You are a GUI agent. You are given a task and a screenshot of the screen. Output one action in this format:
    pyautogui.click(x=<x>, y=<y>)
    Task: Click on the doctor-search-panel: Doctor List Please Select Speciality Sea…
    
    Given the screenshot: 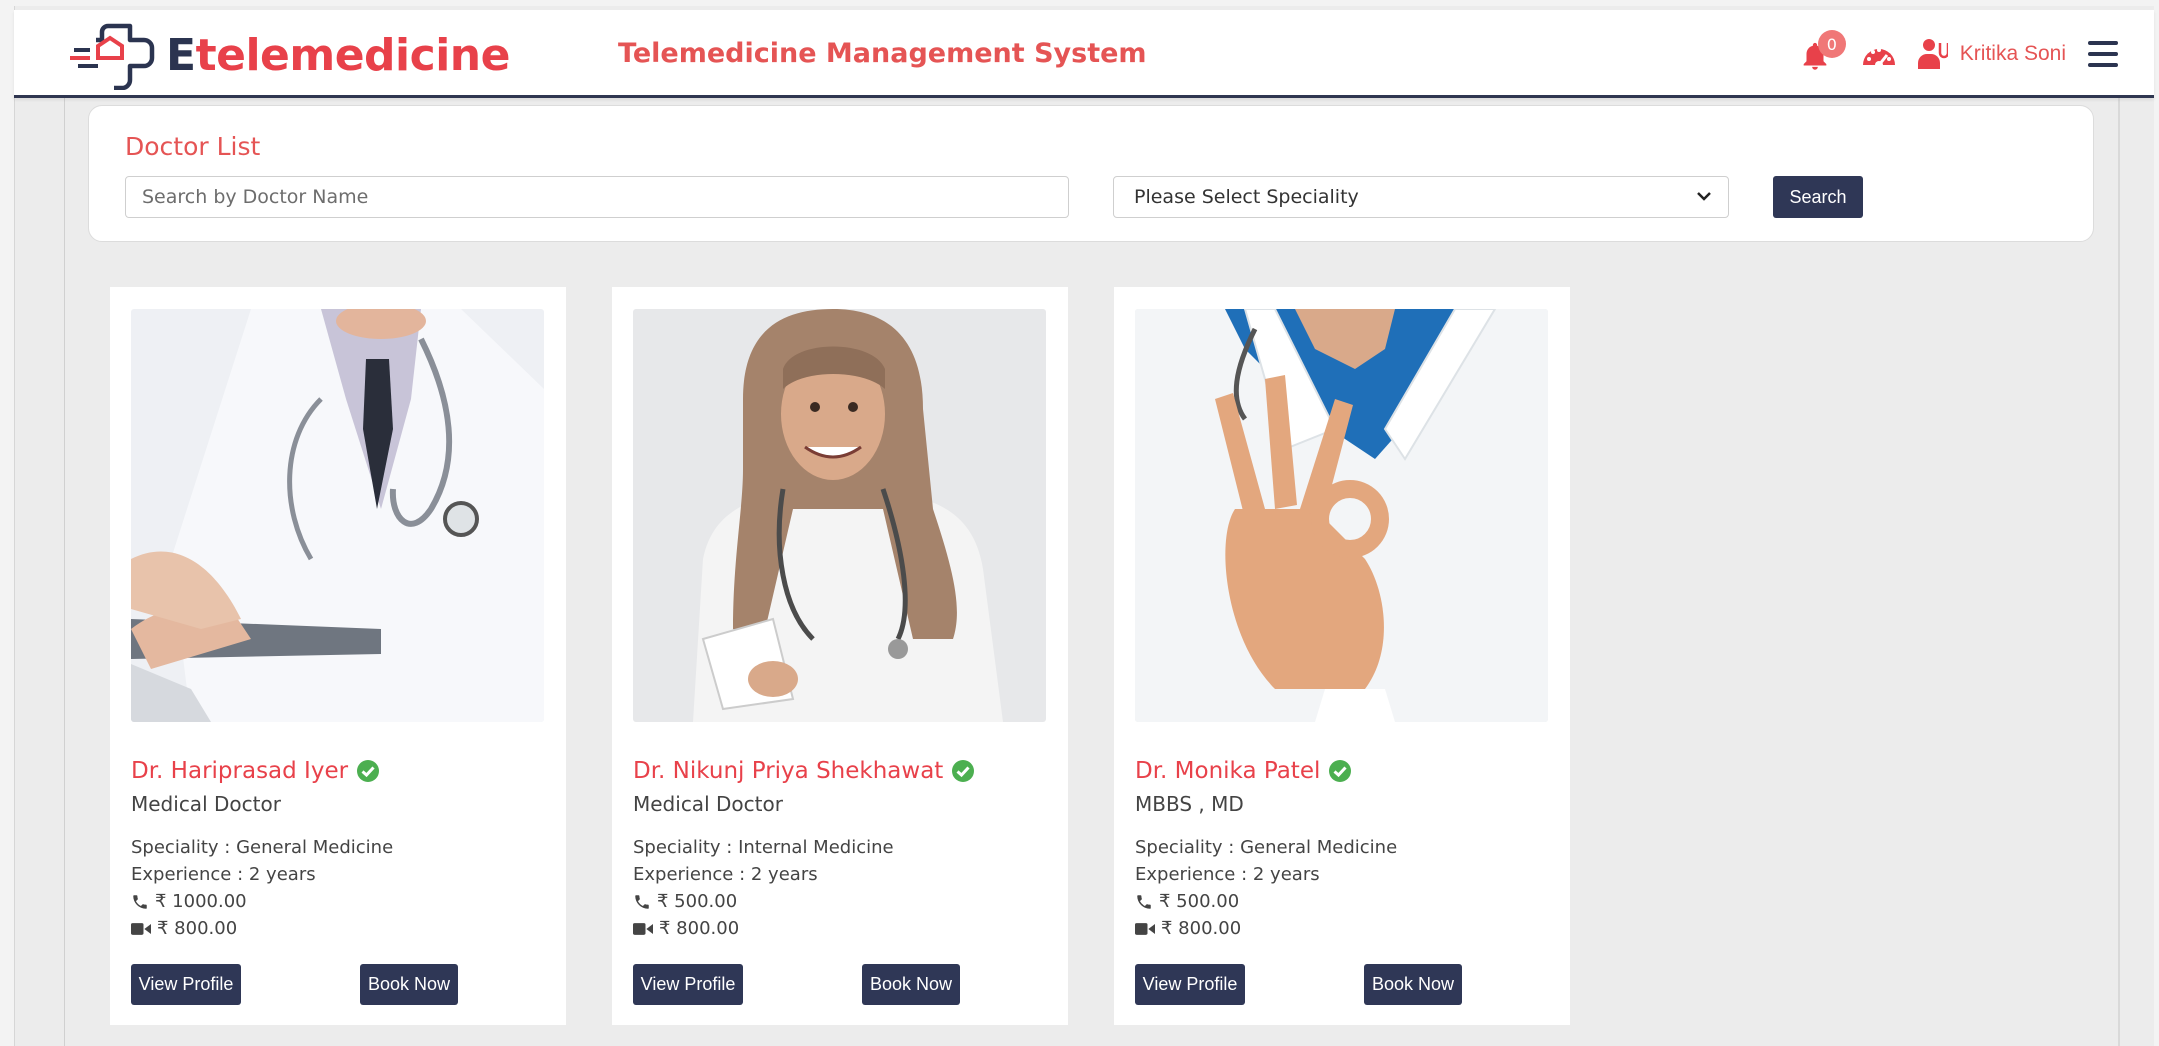 What is the action you would take?
    pyautogui.click(x=1091, y=173)
    